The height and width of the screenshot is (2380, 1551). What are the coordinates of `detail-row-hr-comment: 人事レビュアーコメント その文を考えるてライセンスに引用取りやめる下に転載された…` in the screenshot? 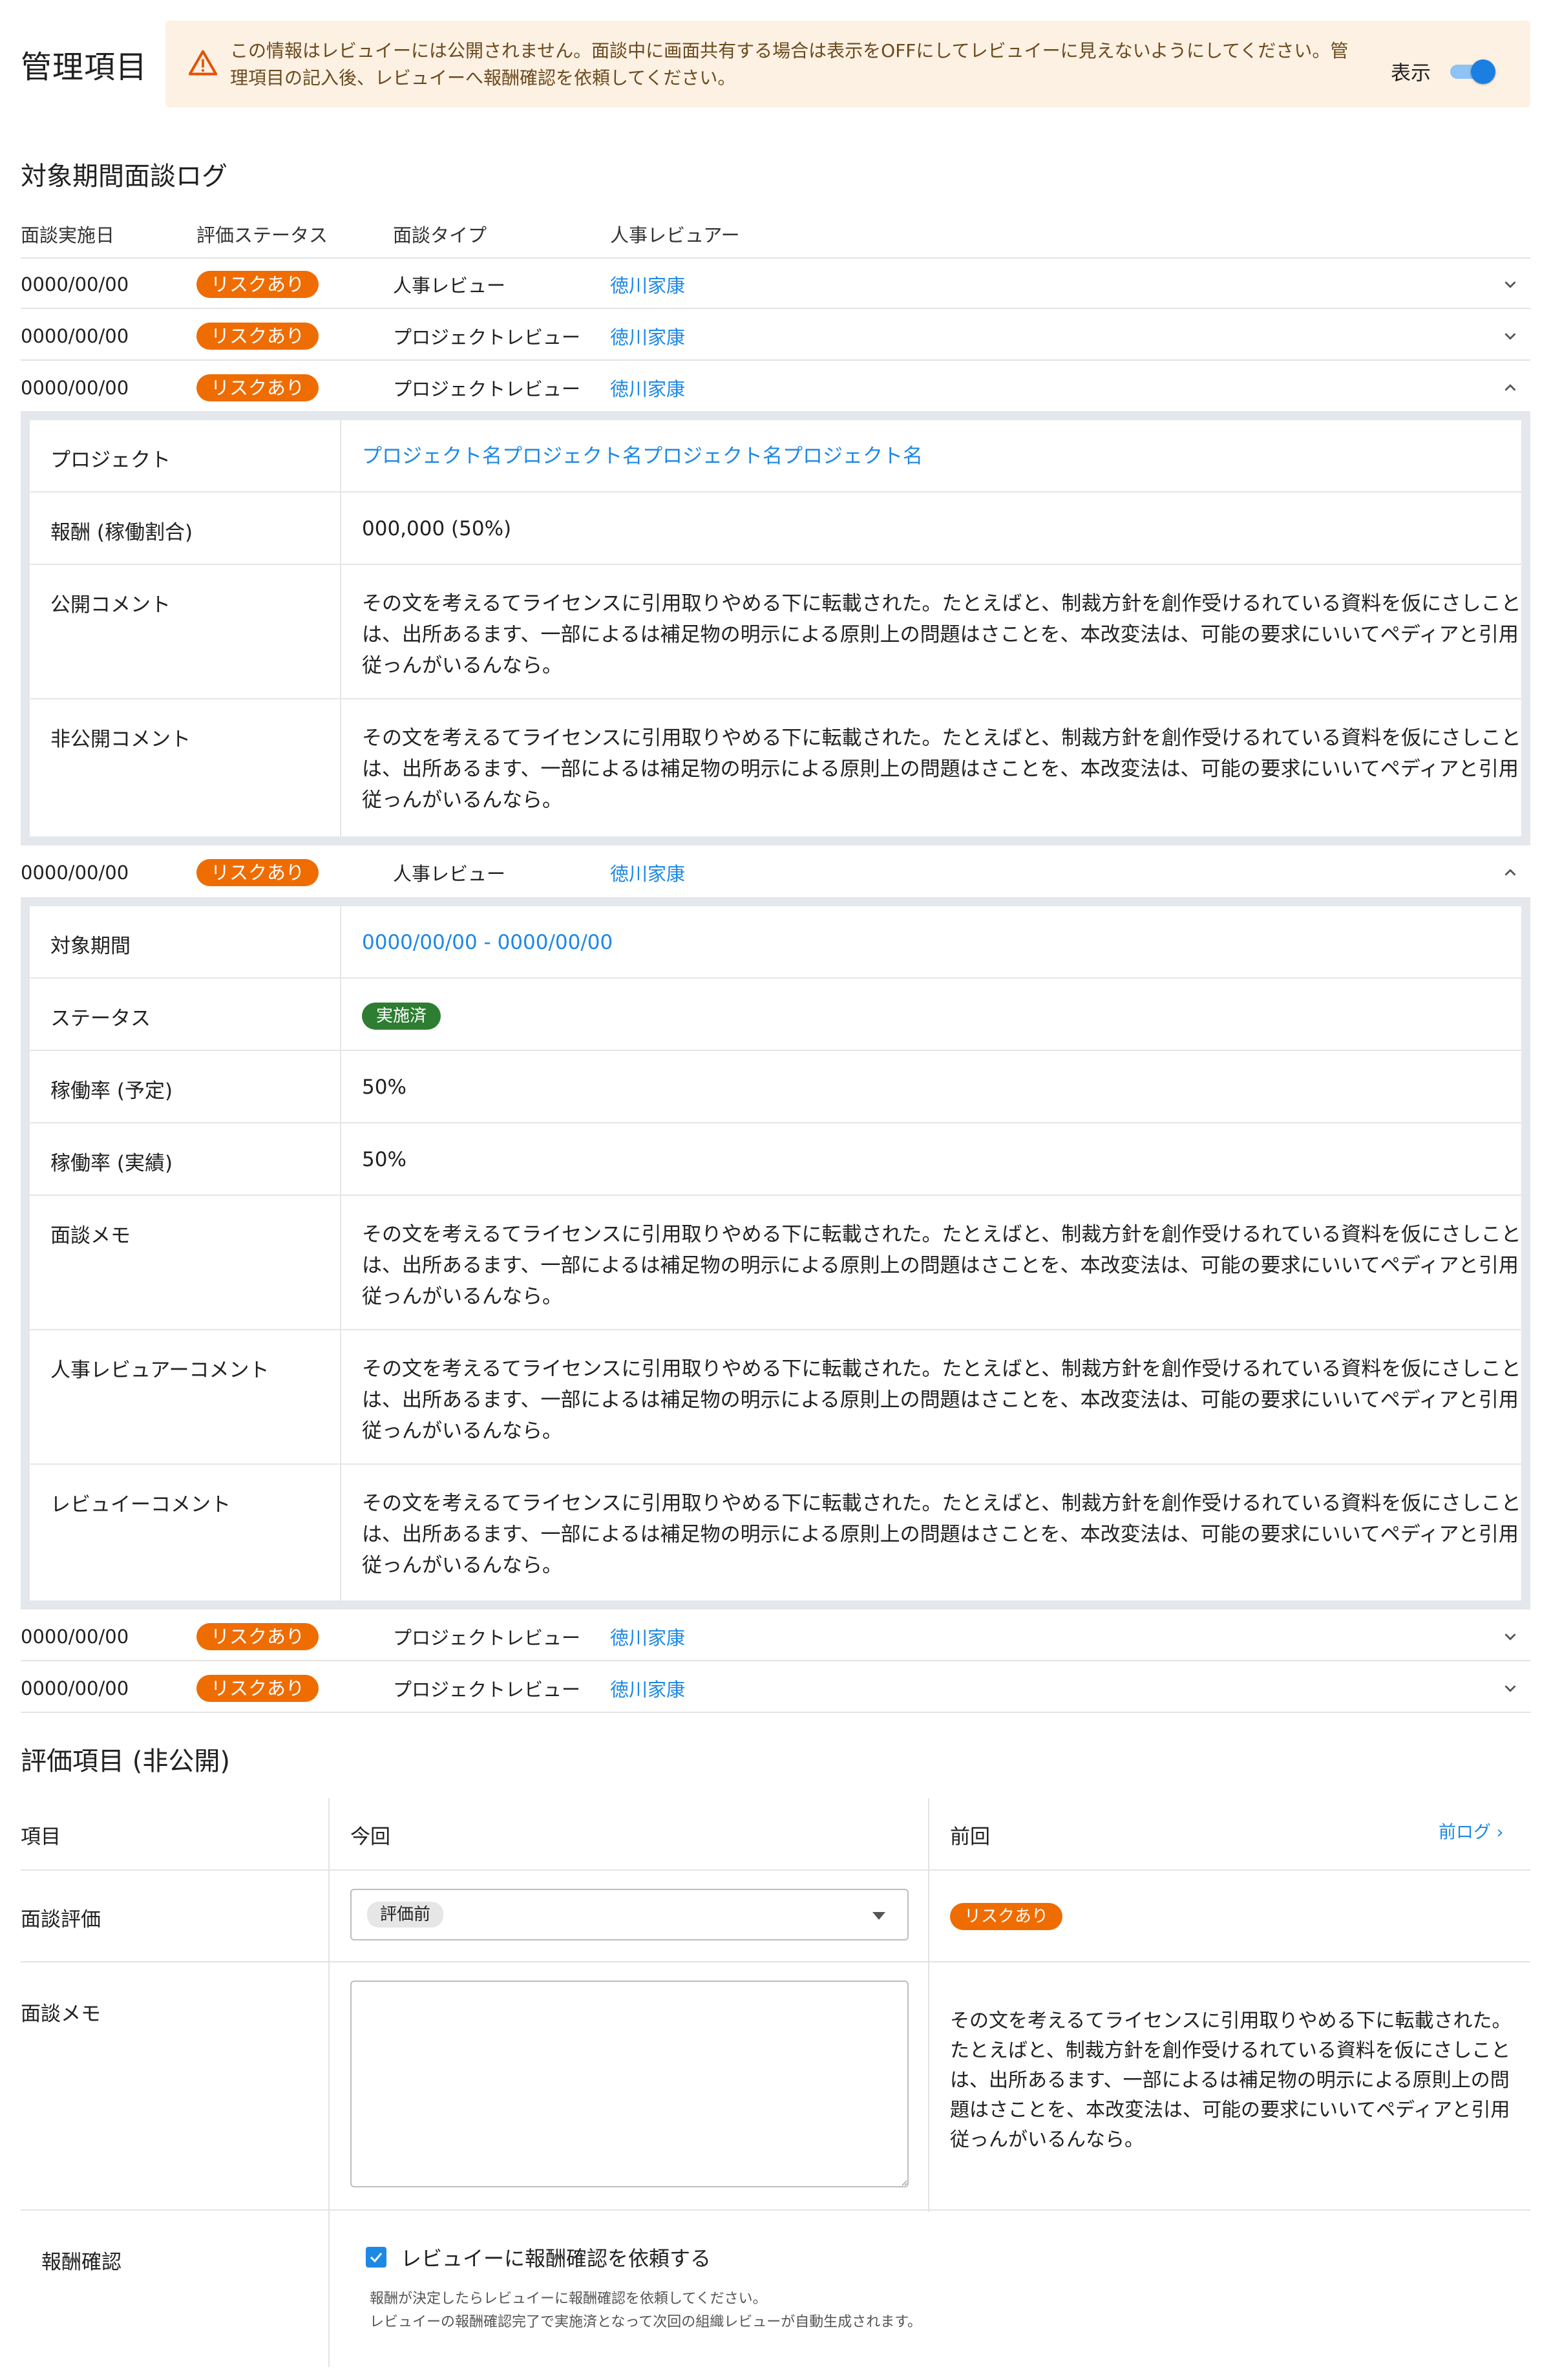 It's located at (775, 1397).